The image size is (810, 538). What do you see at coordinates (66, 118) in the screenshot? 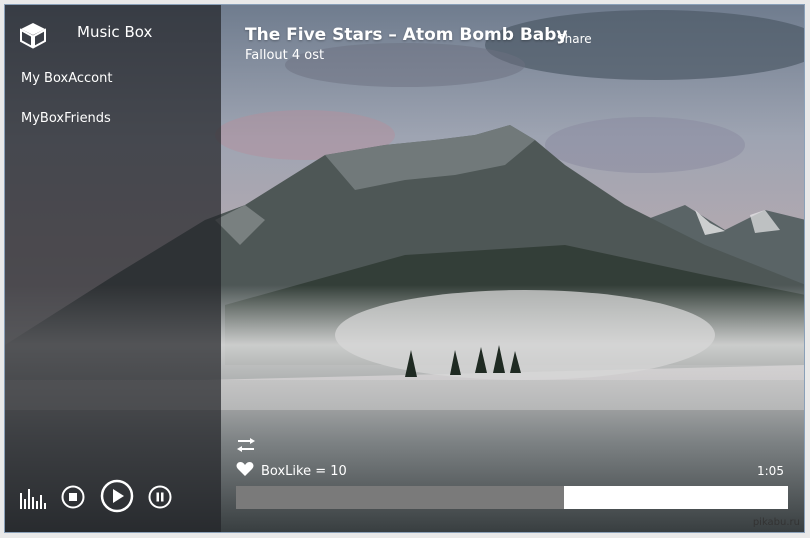
I see `sidebar-item-my-box-friends: MyBoxFriends` at bounding box center [66, 118].